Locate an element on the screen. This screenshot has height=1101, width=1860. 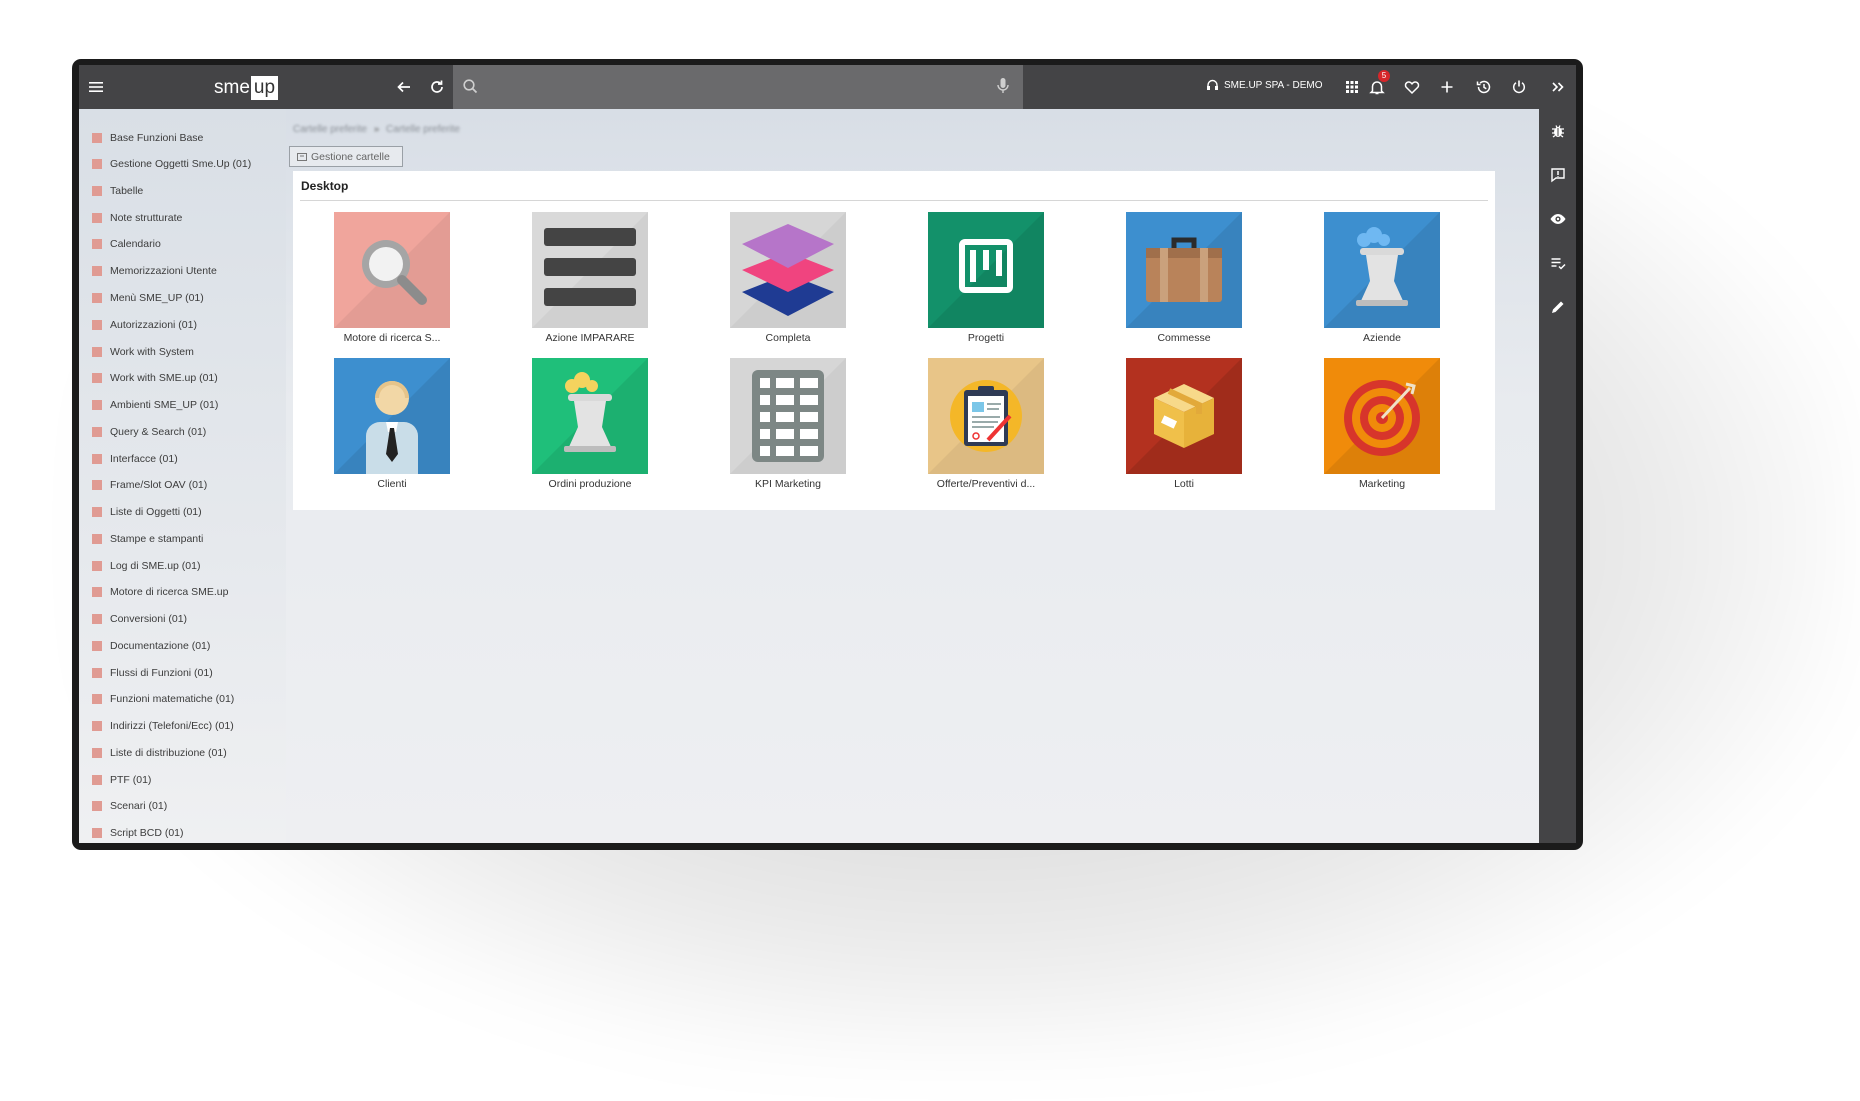
sidebar-item: Stampe e stampanti is located at coordinates (147, 539).